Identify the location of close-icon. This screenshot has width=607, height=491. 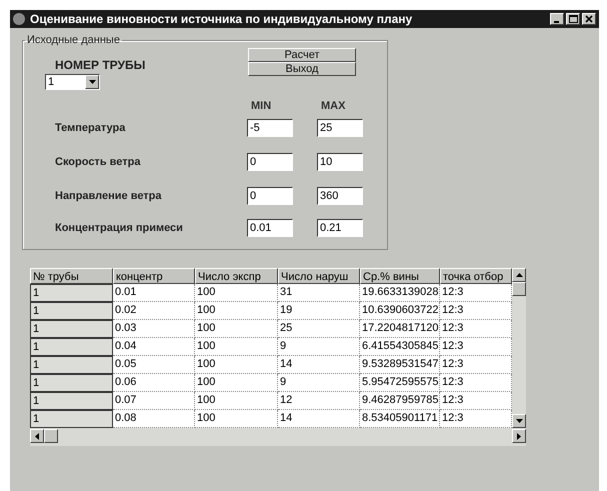
(589, 19).